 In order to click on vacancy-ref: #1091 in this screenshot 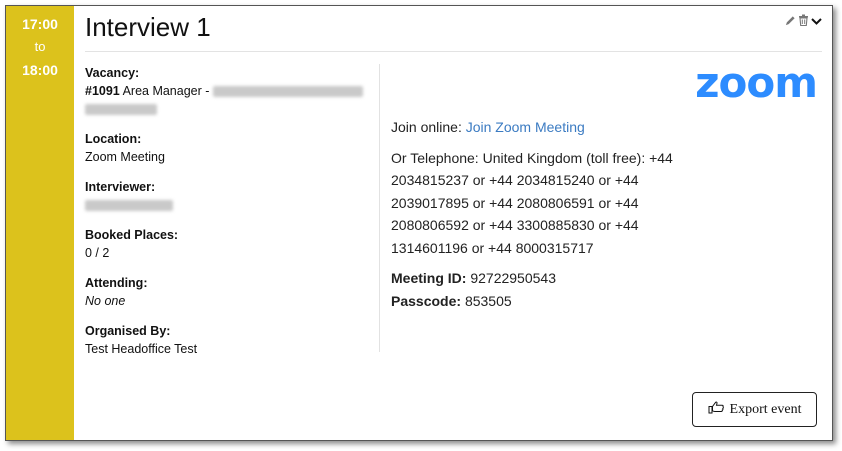, I will do `click(102, 91)`.